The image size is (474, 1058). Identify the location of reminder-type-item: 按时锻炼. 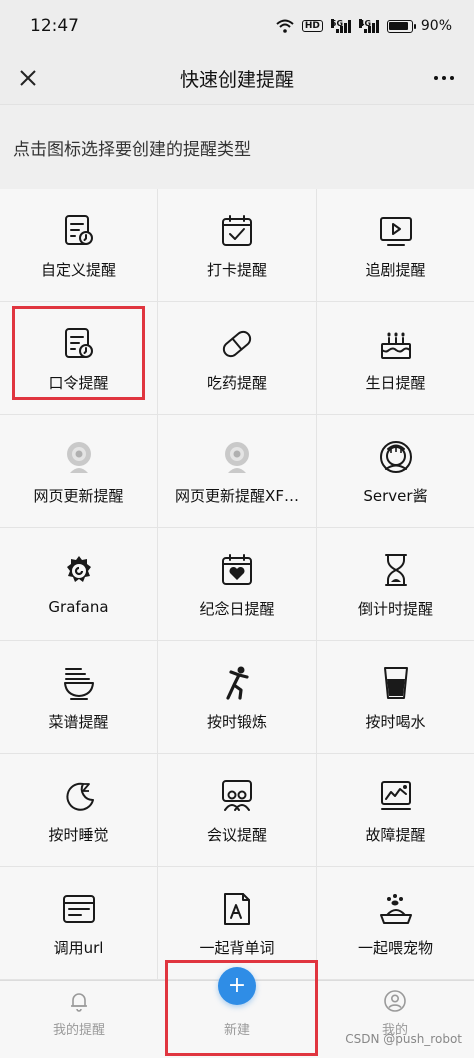
(237, 697).